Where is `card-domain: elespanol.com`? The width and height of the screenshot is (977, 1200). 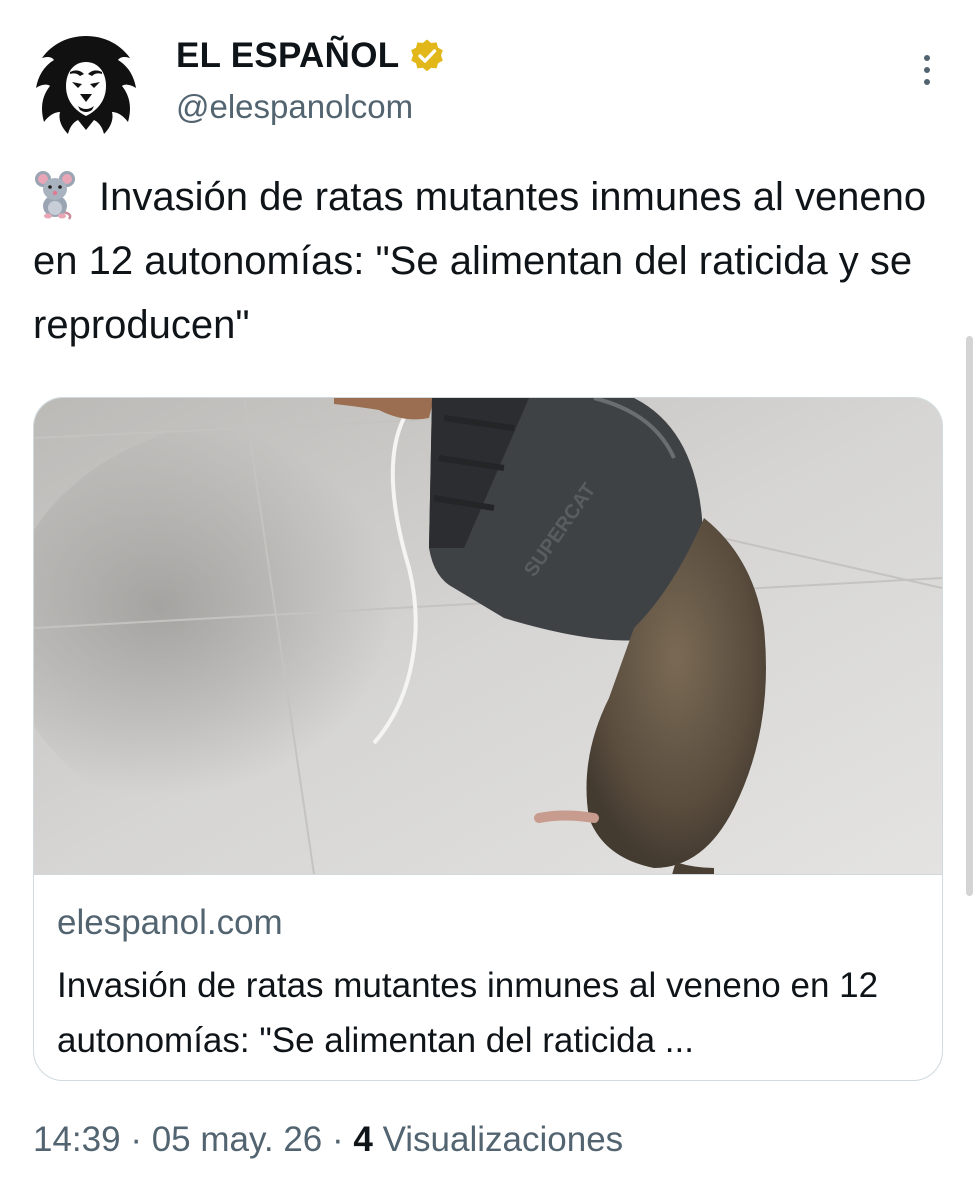
card-domain: elespanol.com is located at coordinates (170, 923).